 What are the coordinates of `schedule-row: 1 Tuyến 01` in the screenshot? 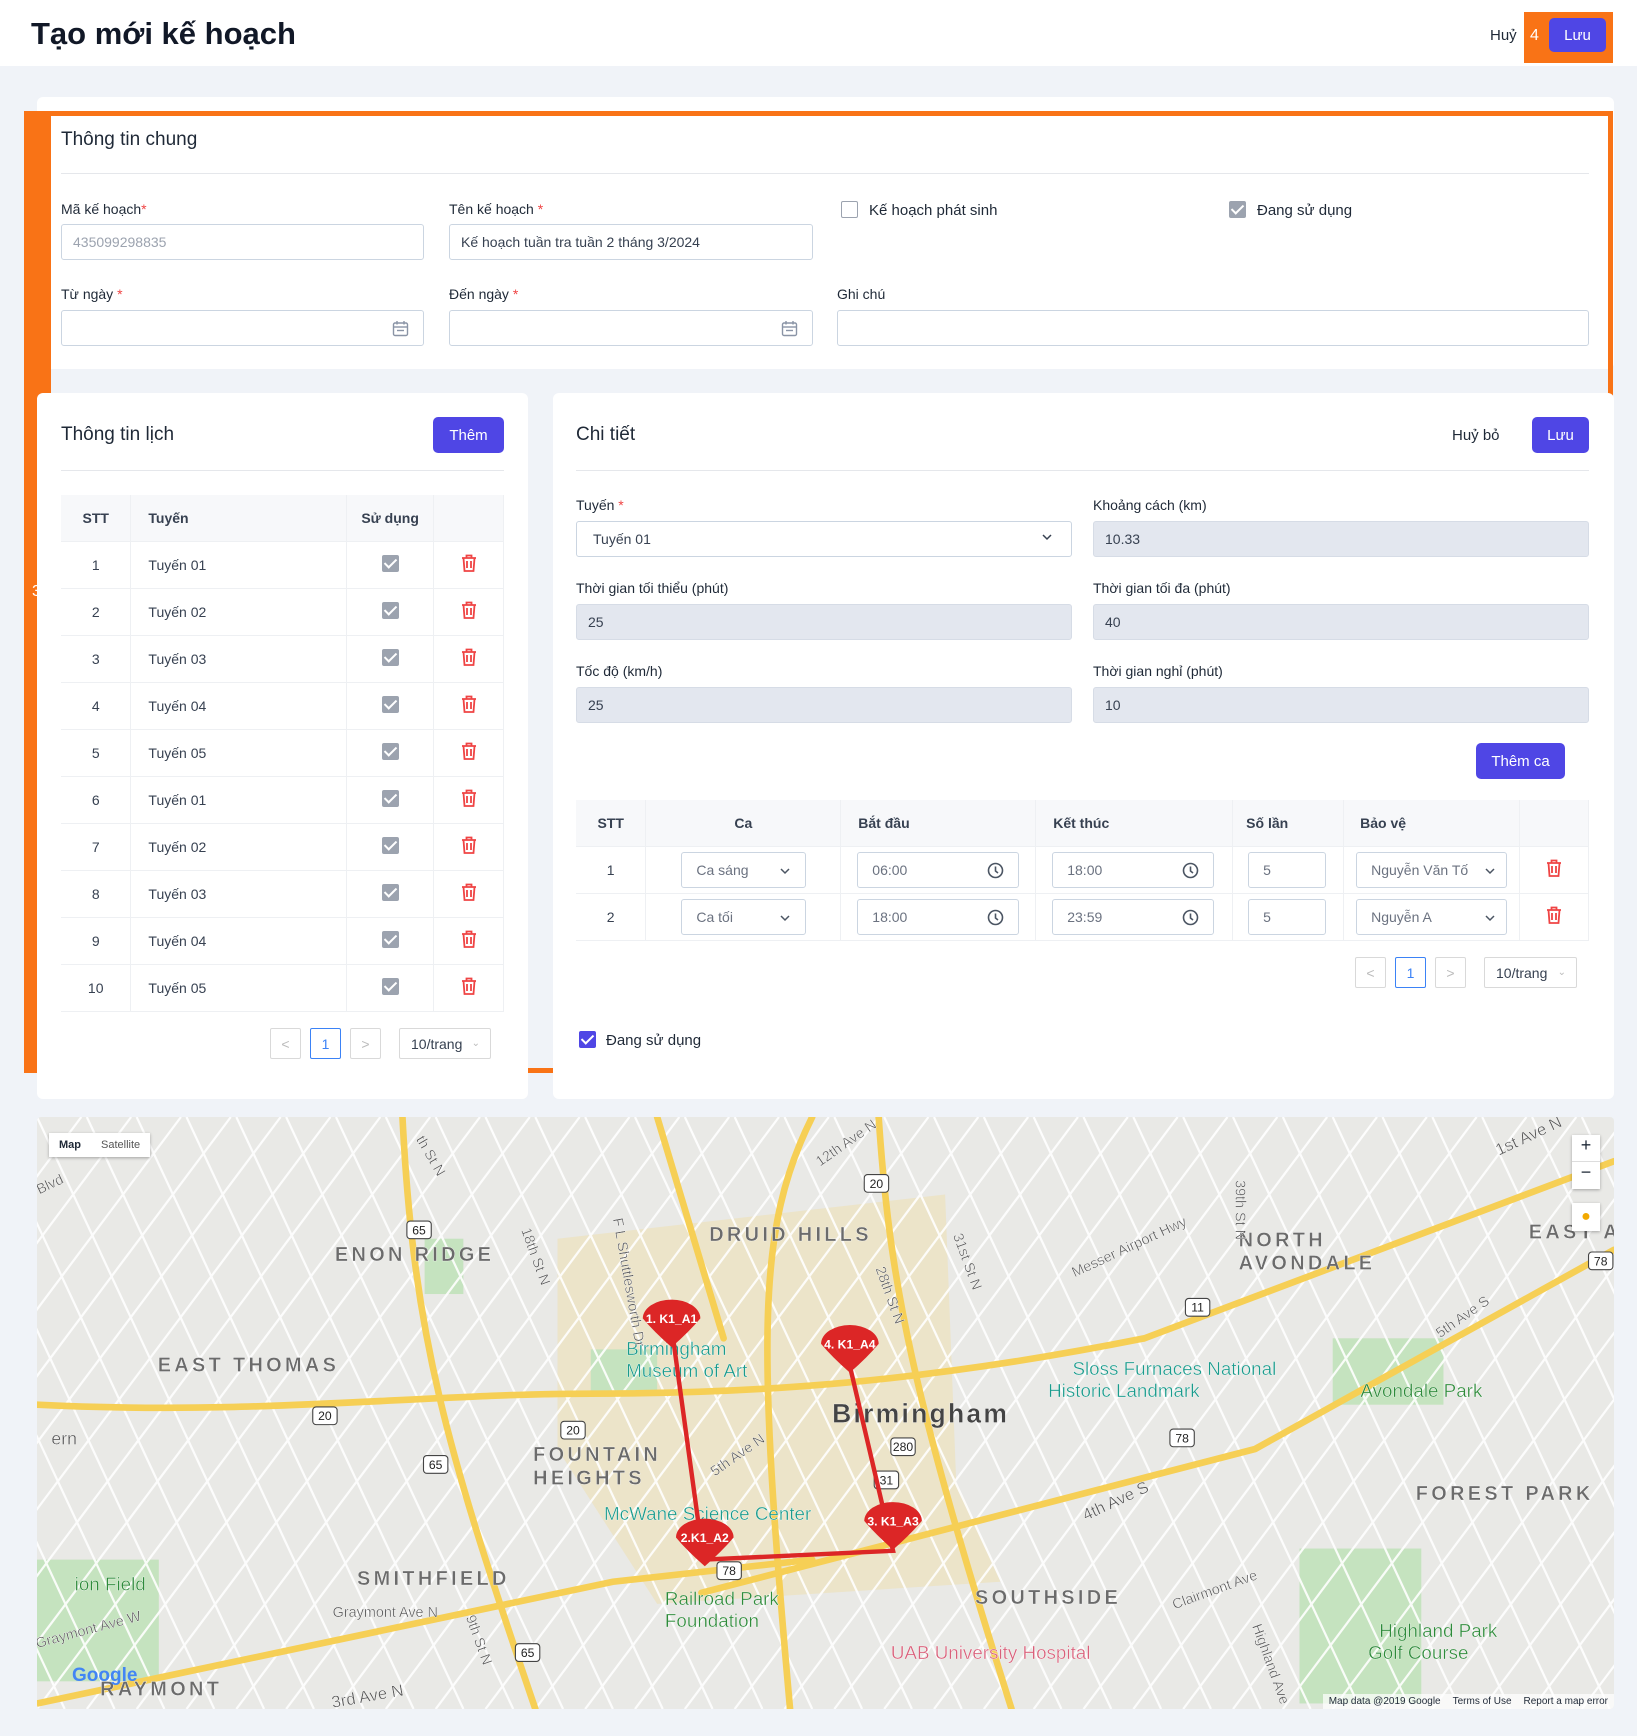 It's located at (282, 565).